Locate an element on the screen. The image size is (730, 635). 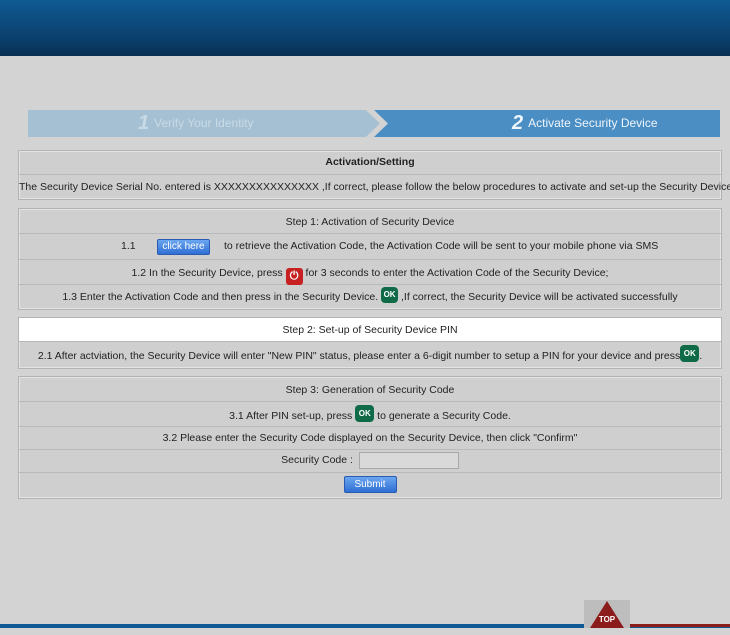
step3-title-row: Step 3: Generation of Security Code is located at coordinates (370, 389).